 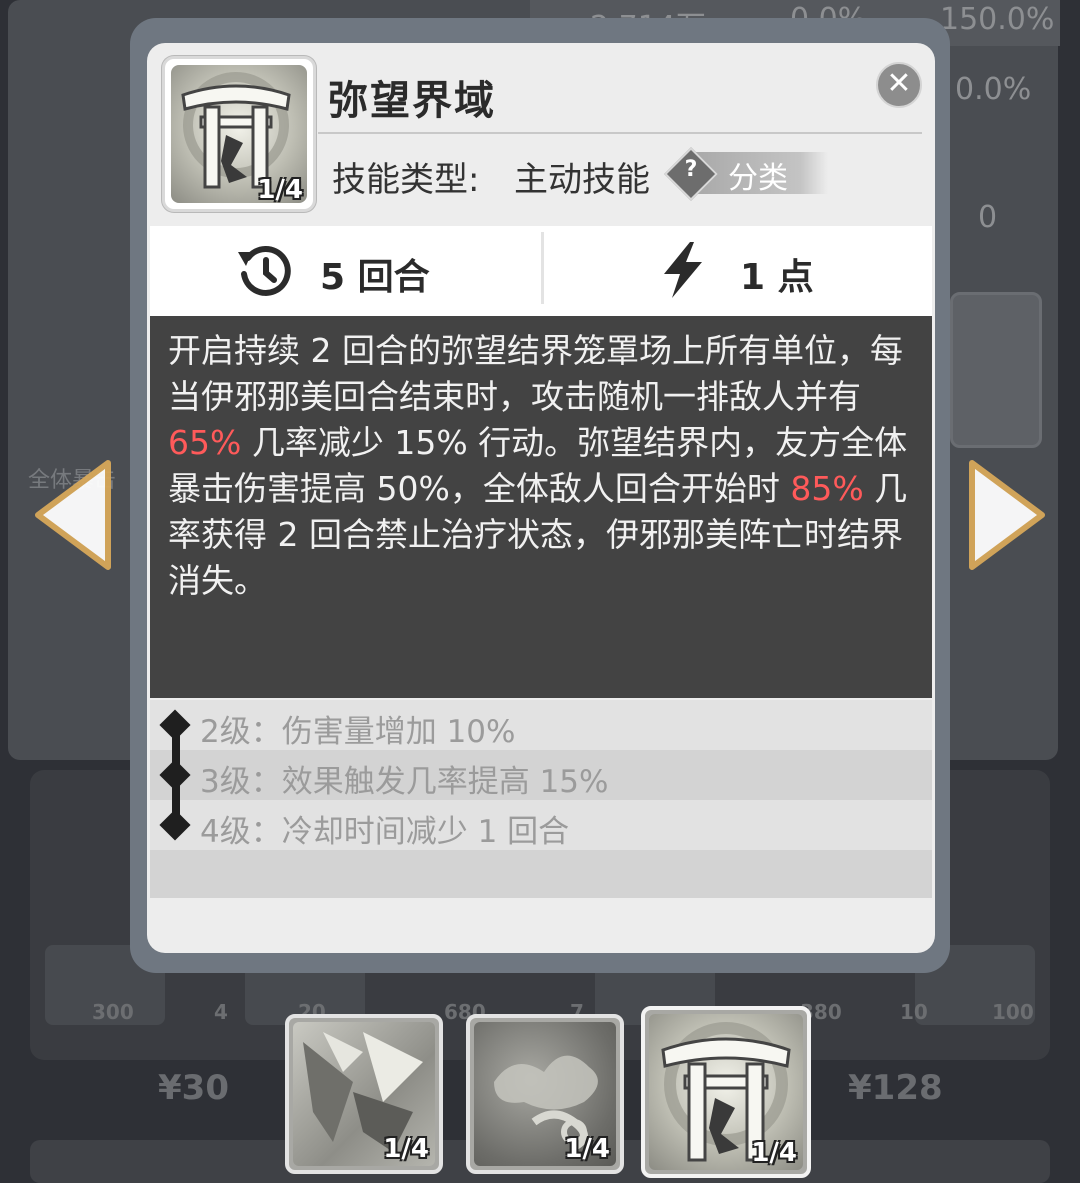 I want to click on bg-stat-c: 0.0%, so click(x=993, y=89).